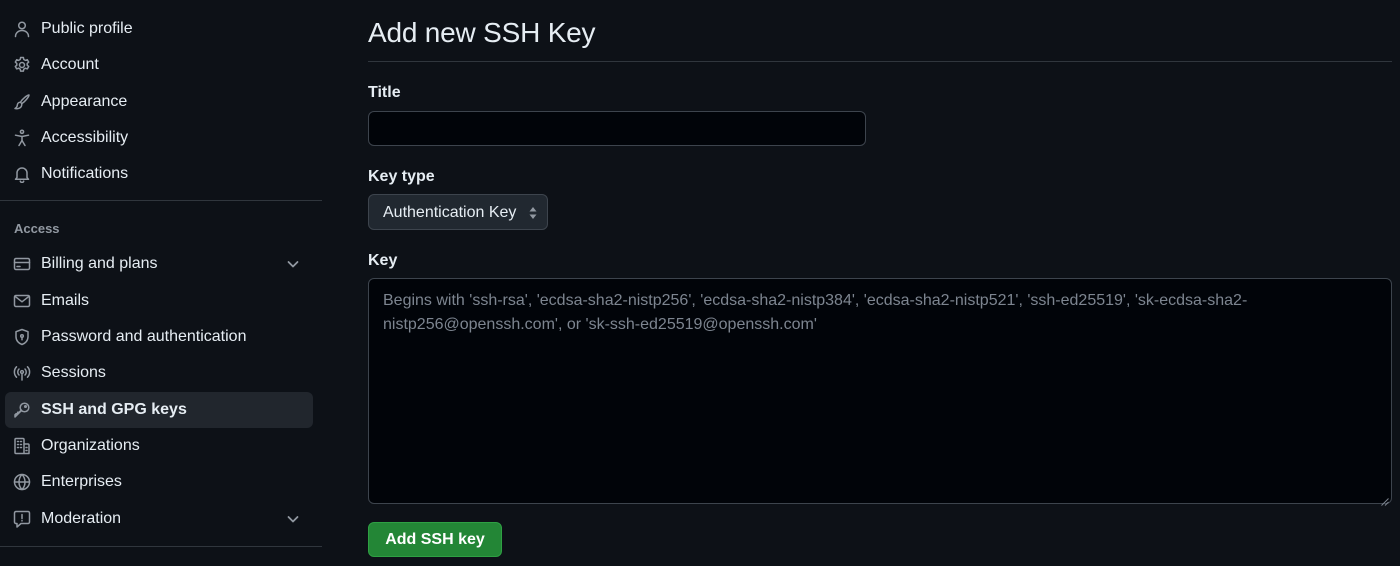  Describe the element at coordinates (159, 174) in the screenshot. I see `sidebar-item-notifications: Notifications` at that location.